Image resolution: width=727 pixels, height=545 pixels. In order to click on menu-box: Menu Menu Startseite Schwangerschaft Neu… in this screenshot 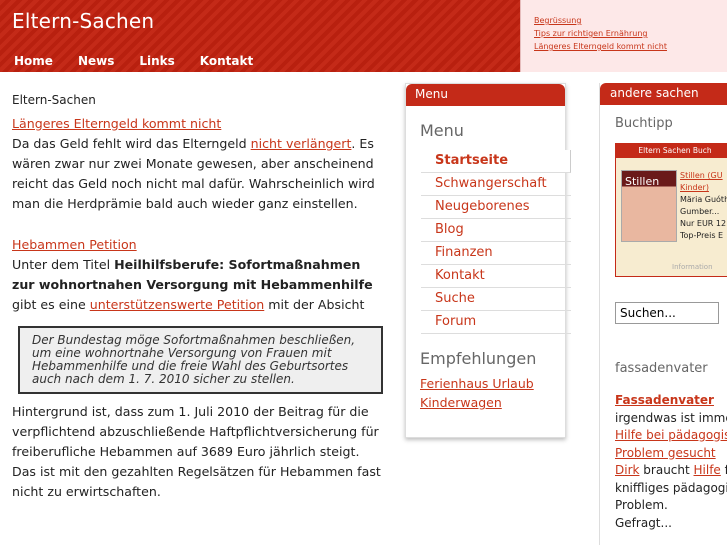, I will do `click(488, 260)`.